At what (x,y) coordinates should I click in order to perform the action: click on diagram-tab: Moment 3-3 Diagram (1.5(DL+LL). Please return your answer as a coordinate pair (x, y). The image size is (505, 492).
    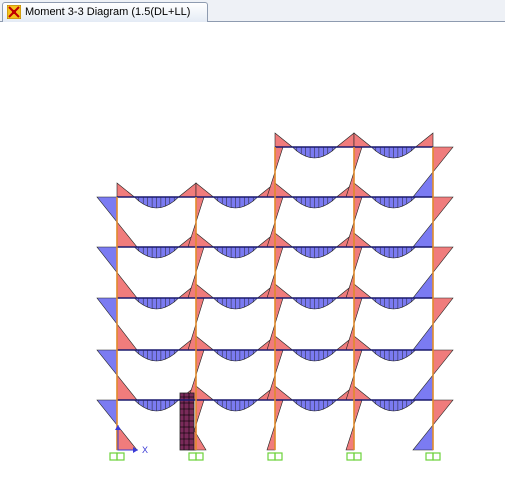
    Looking at the image, I should click on (105, 12).